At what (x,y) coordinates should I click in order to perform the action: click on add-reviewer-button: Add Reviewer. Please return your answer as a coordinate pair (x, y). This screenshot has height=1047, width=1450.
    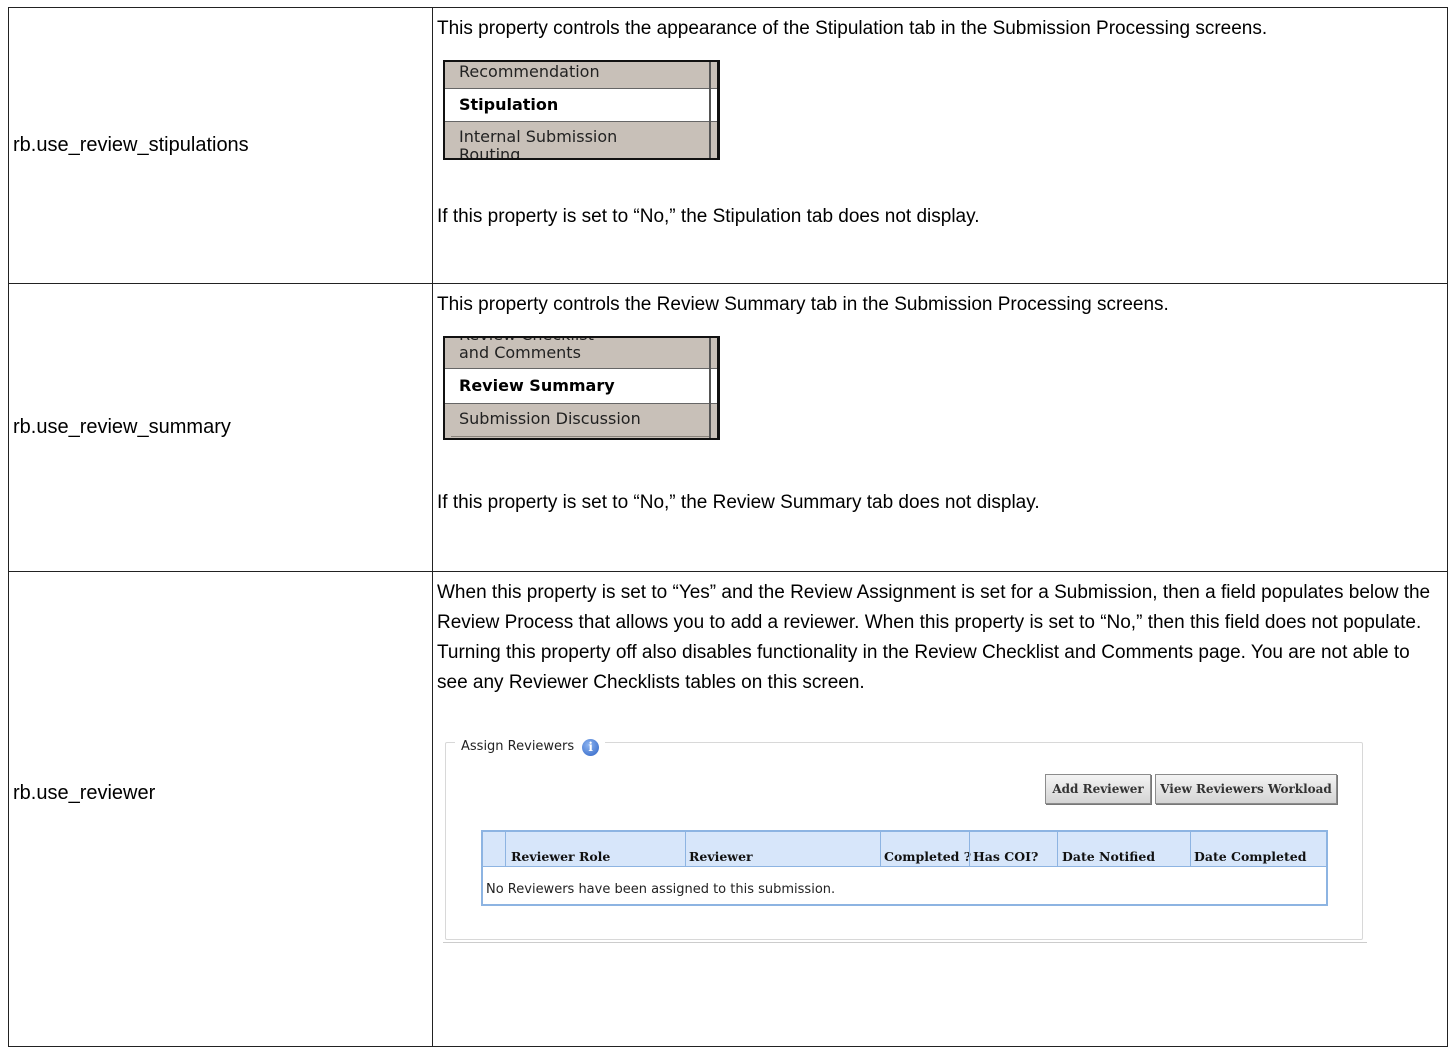
    Looking at the image, I should click on (1098, 789).